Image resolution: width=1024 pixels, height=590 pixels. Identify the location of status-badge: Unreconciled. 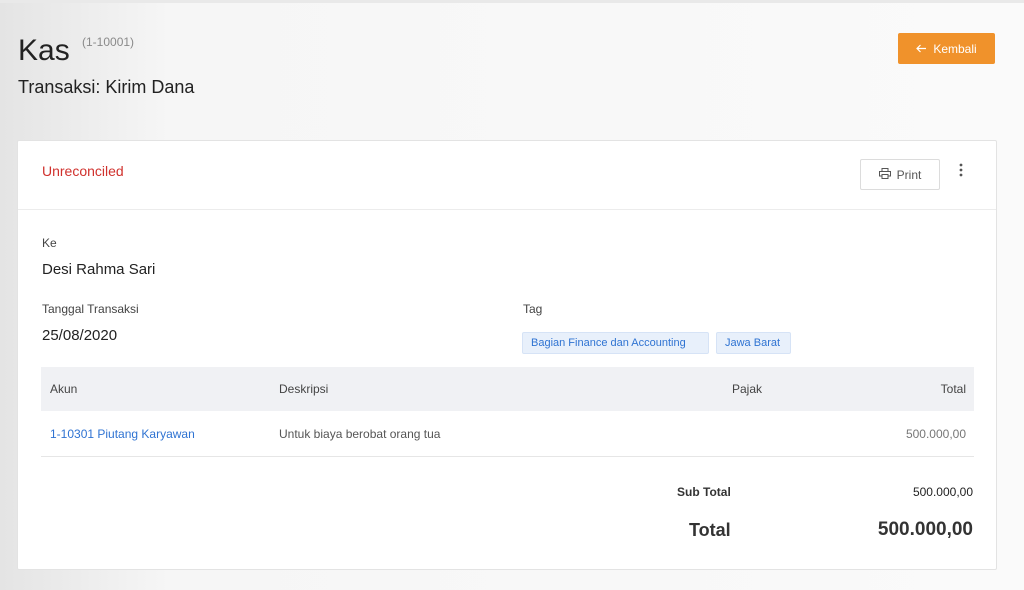
(83, 171).